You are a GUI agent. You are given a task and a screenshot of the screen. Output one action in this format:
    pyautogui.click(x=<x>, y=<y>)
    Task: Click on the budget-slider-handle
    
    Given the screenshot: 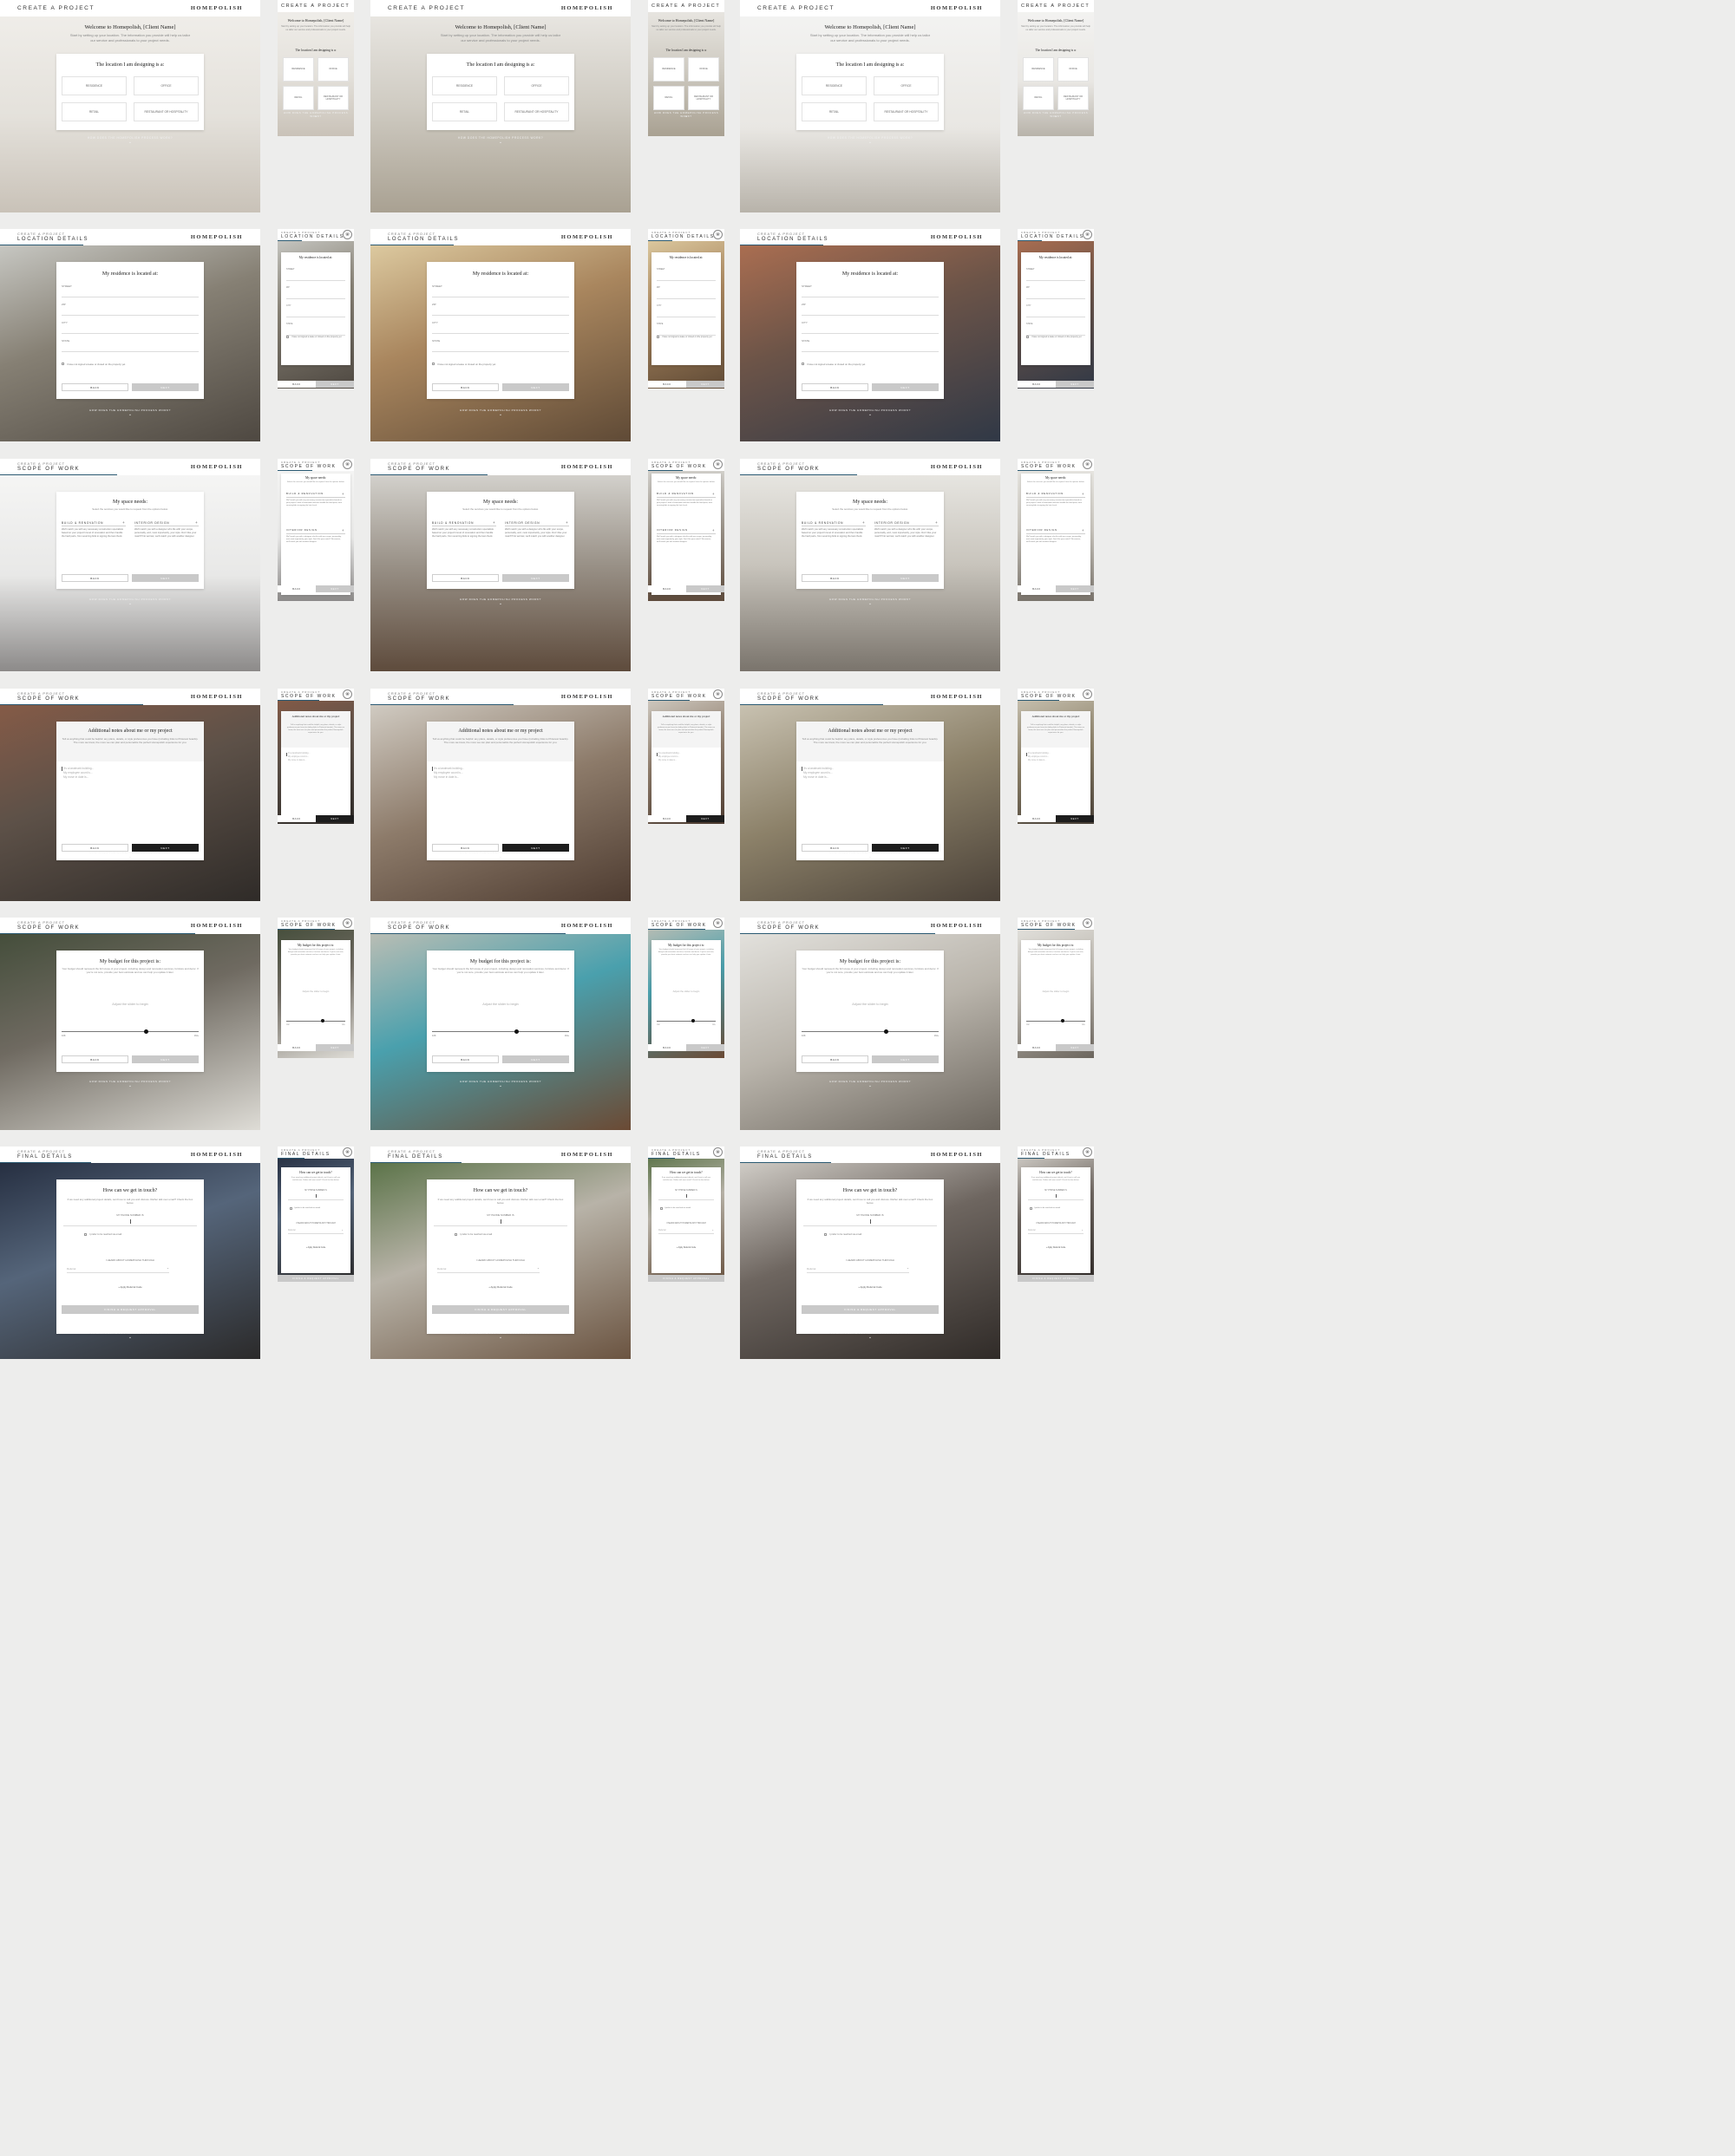 What is the action you would take?
    pyautogui.click(x=517, y=1031)
    